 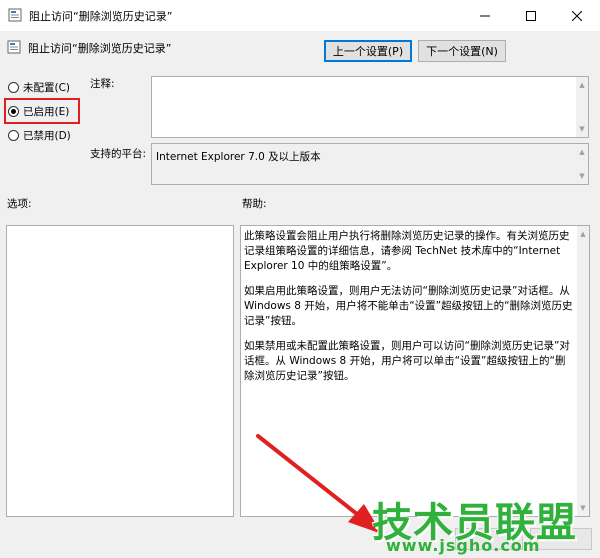 I want to click on minimize-button, so click(x=485, y=15).